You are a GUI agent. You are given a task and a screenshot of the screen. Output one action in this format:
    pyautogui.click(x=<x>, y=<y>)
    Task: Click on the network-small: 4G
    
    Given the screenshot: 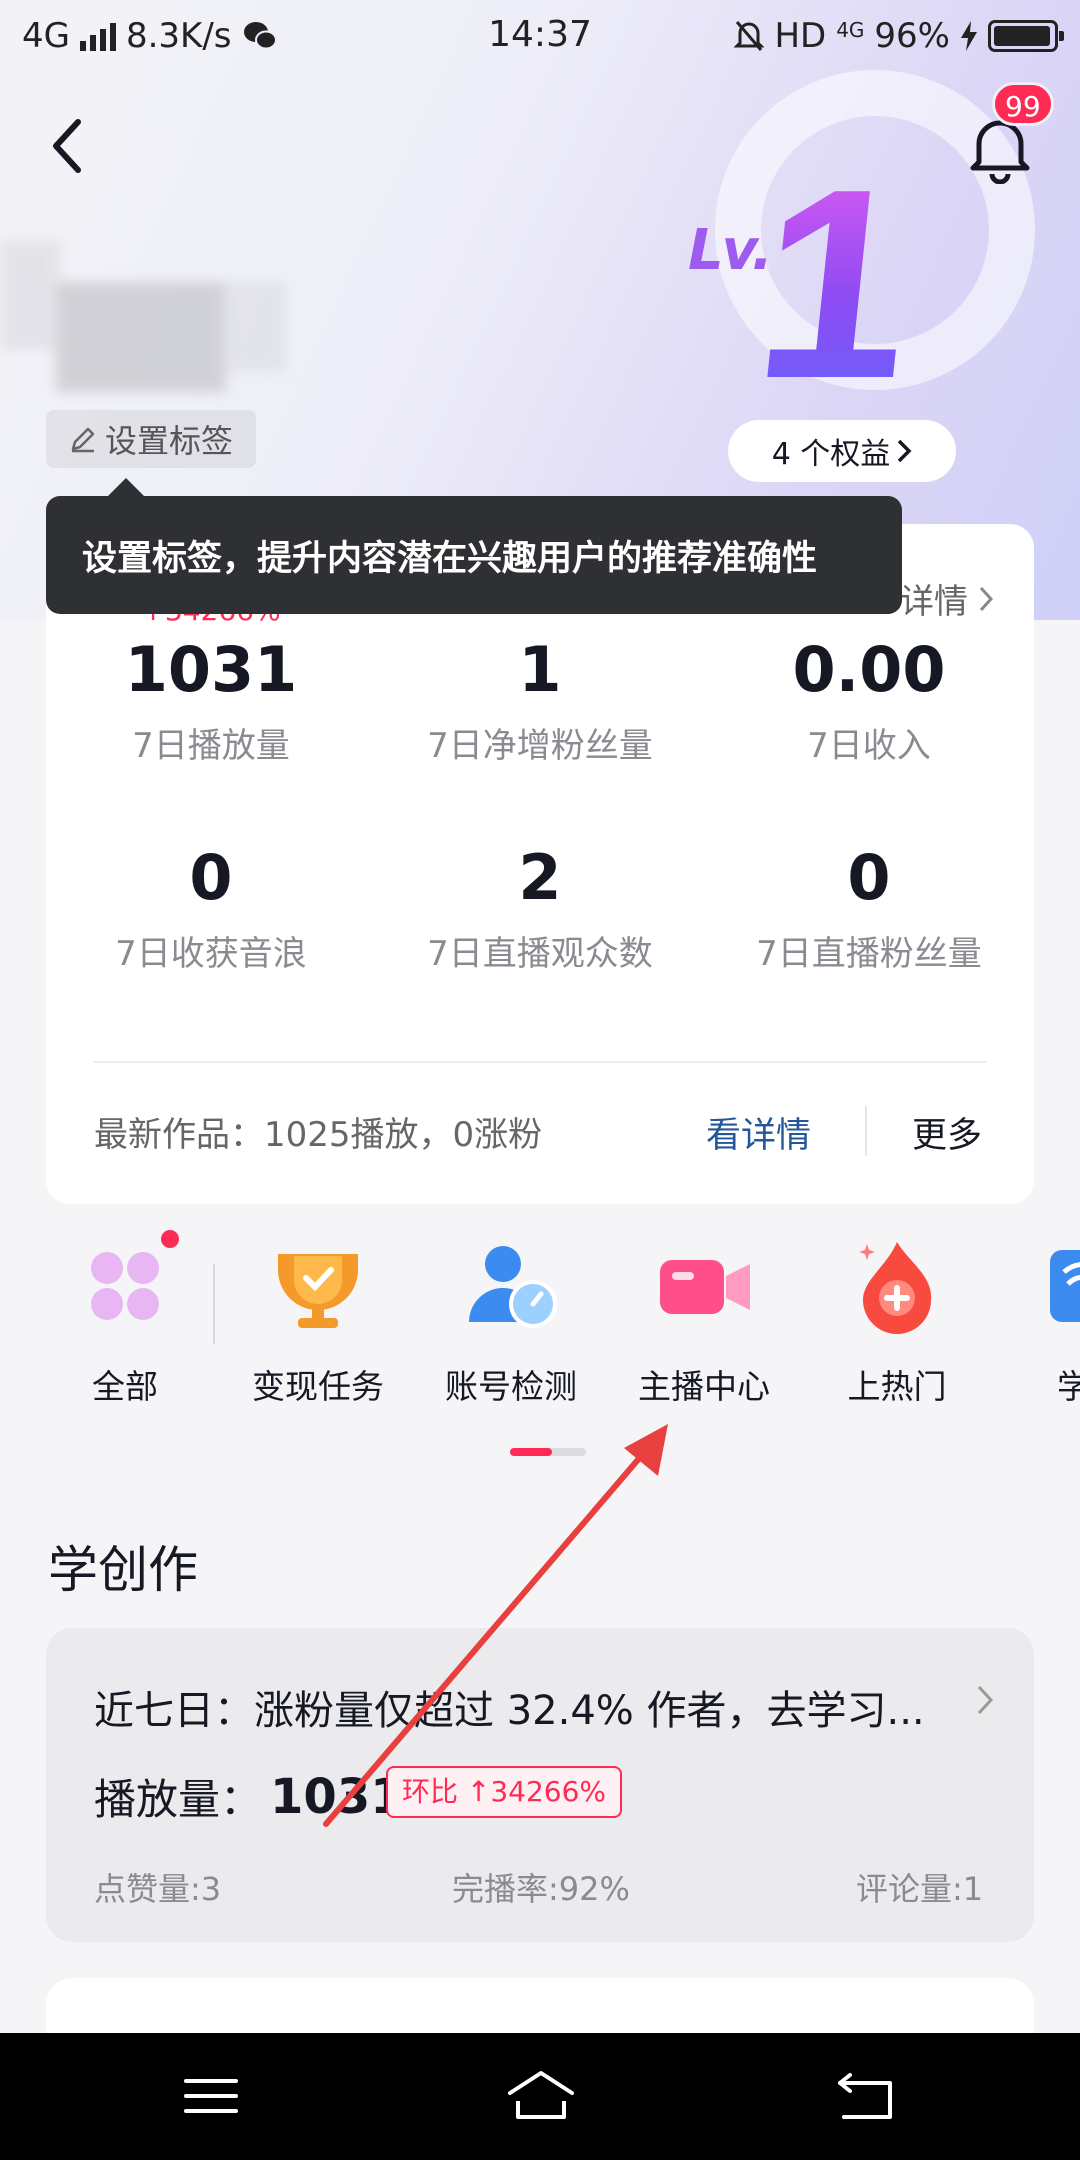 What is the action you would take?
    pyautogui.click(x=850, y=30)
    